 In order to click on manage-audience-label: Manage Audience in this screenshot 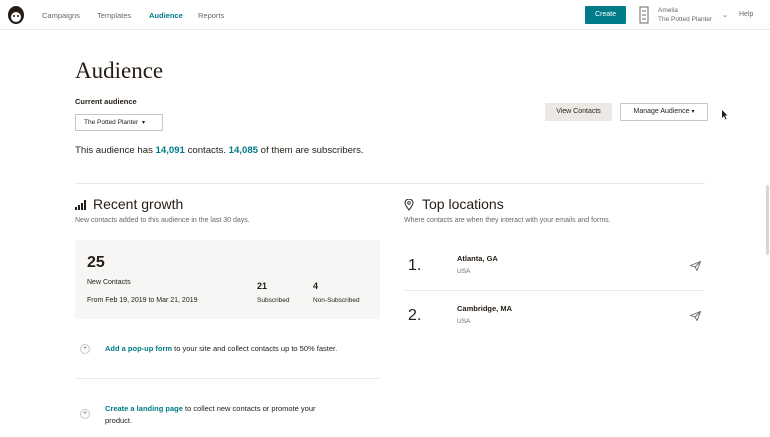, I will do `click(661, 111)`.